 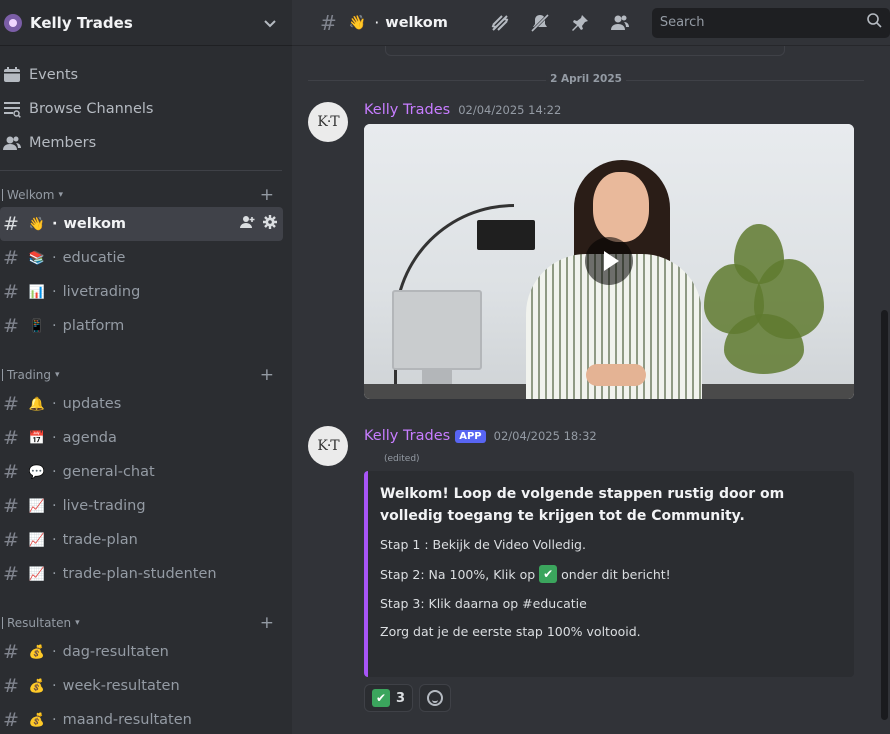 I want to click on channel-label: welkom, so click(x=95, y=224).